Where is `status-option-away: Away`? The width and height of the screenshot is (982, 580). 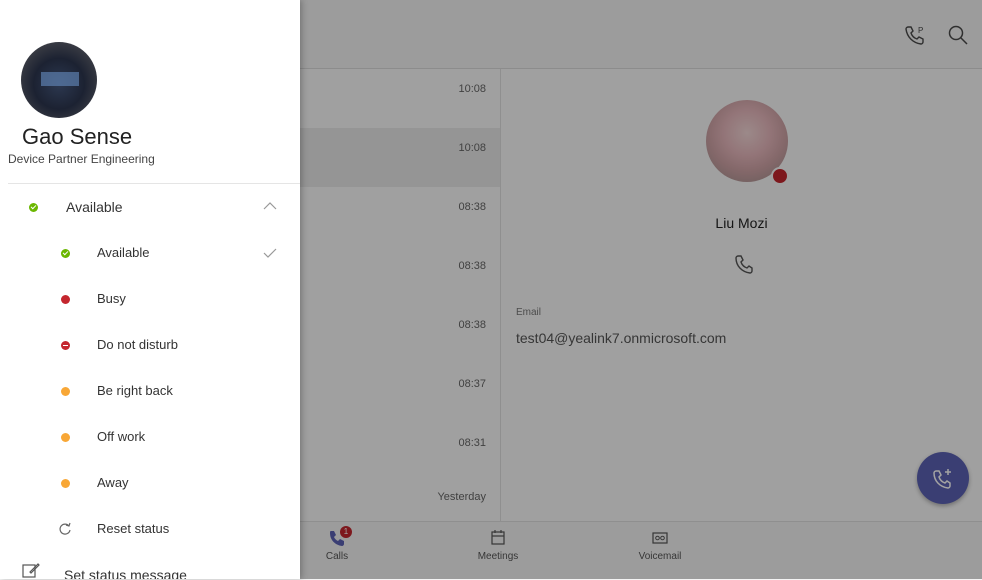 status-option-away: Away is located at coordinates (150, 483).